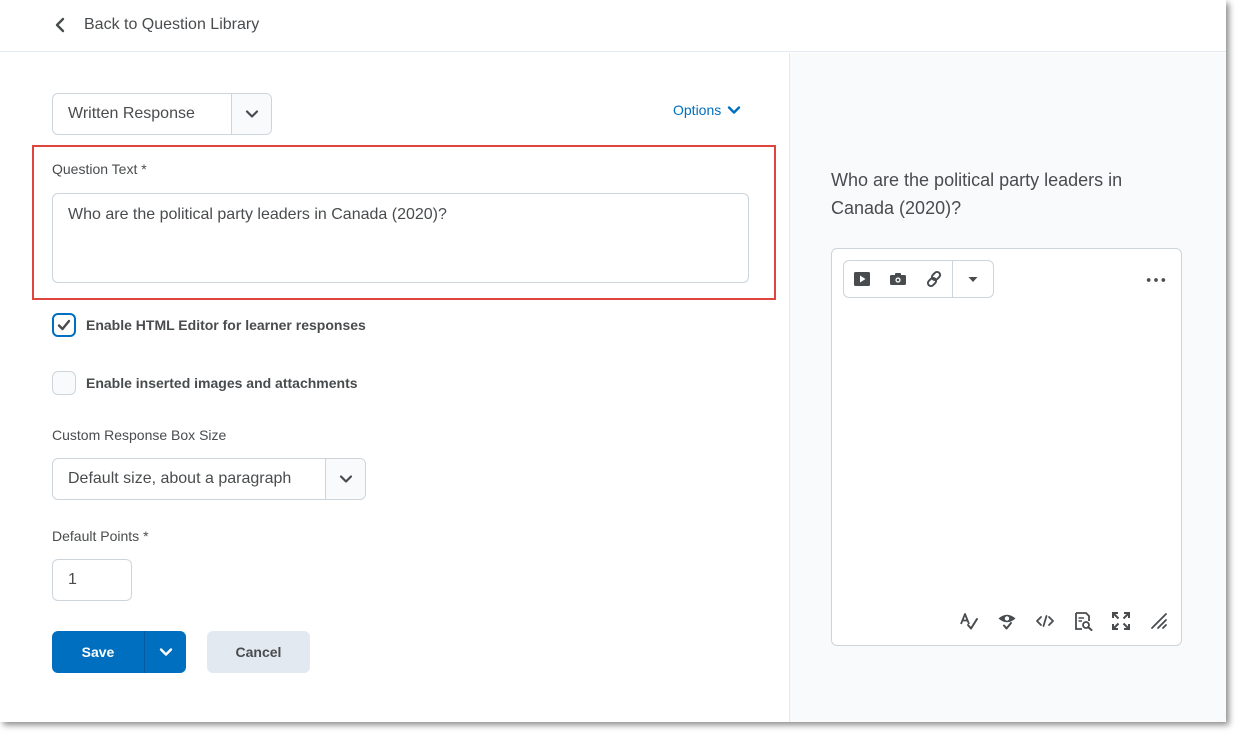 The height and width of the screenshot is (736, 1240). I want to click on response-size-toggle, so click(345, 479).